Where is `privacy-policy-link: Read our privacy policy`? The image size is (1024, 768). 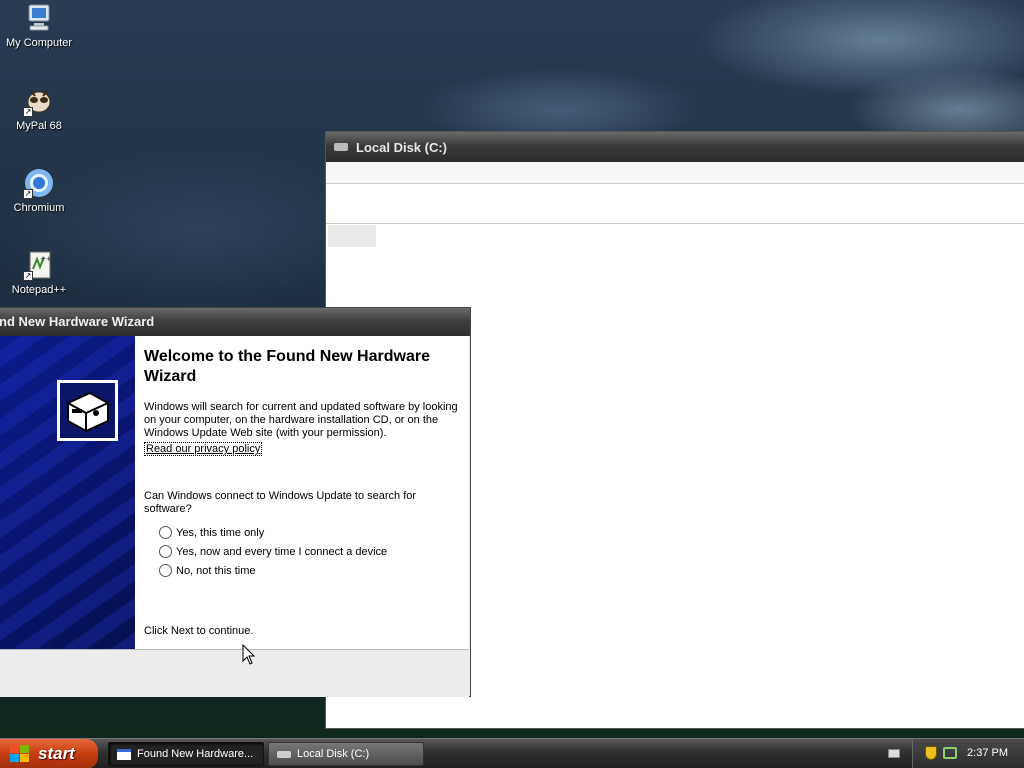 privacy-policy-link: Read our privacy policy is located at coordinates (203, 449).